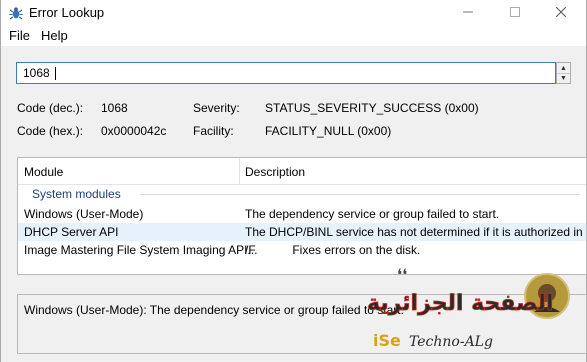 Image resolution: width=587 pixels, height=362 pixels. Describe the element at coordinates (71, 232) in the screenshot. I see `cell-module: DHCP Server API` at that location.